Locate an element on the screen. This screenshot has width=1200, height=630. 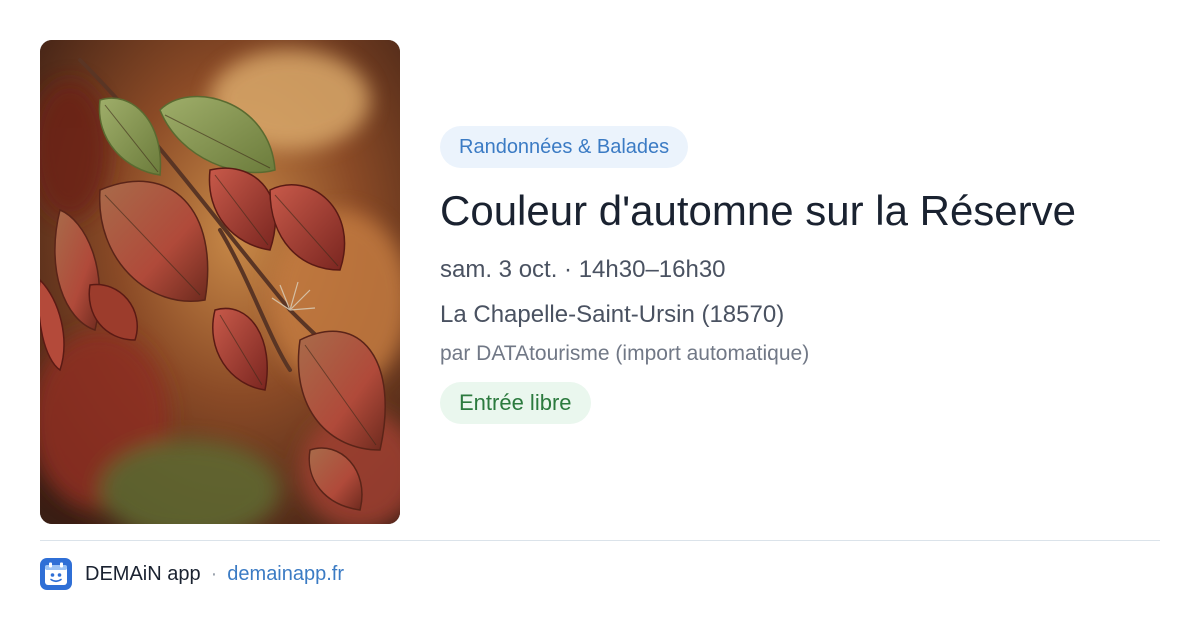
demain-app-logo-icon is located at coordinates (56, 574).